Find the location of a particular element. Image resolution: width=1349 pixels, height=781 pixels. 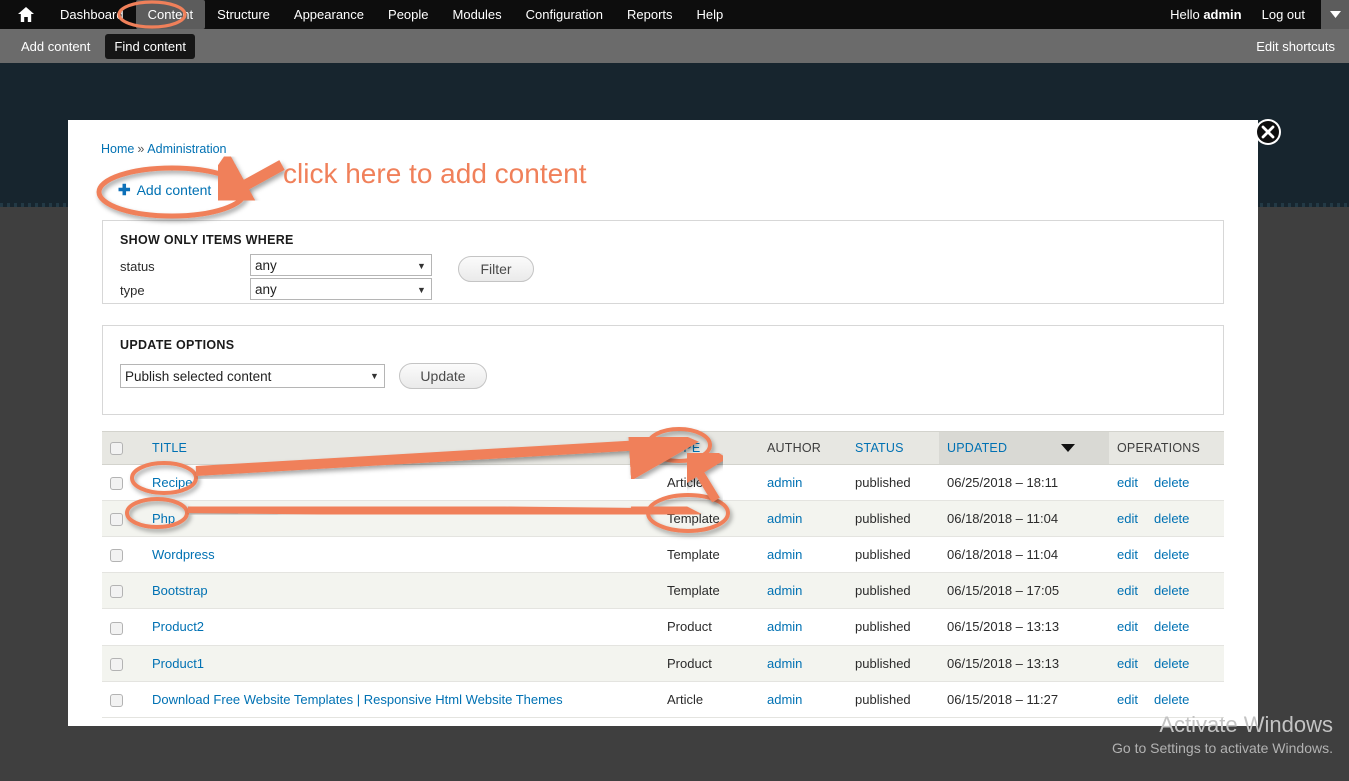

cell-type: Template is located at coordinates (709, 519).